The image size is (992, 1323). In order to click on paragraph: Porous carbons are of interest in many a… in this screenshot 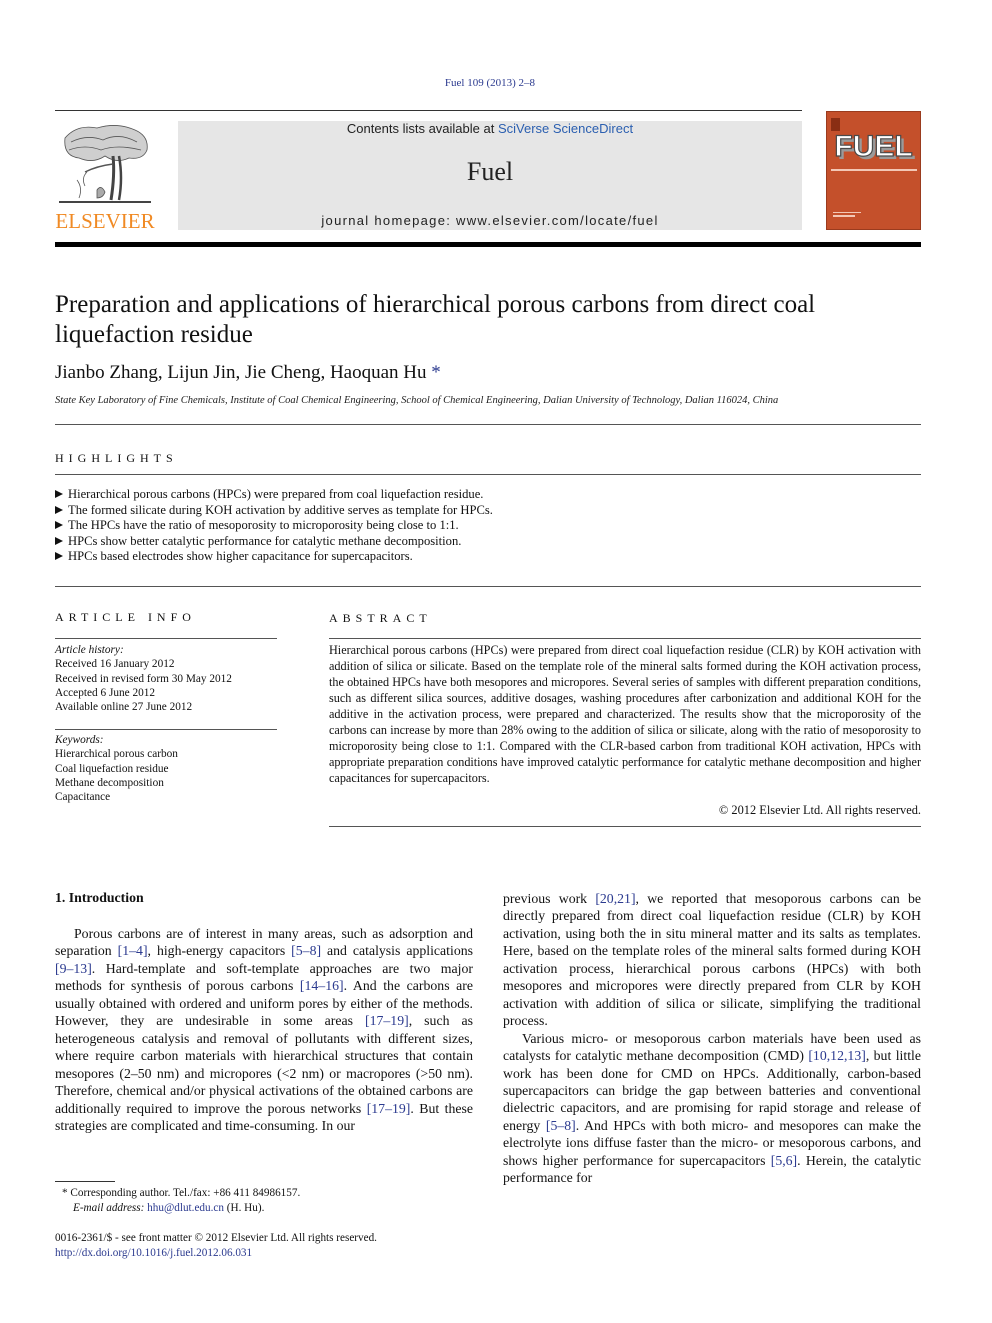, I will do `click(264, 1029)`.